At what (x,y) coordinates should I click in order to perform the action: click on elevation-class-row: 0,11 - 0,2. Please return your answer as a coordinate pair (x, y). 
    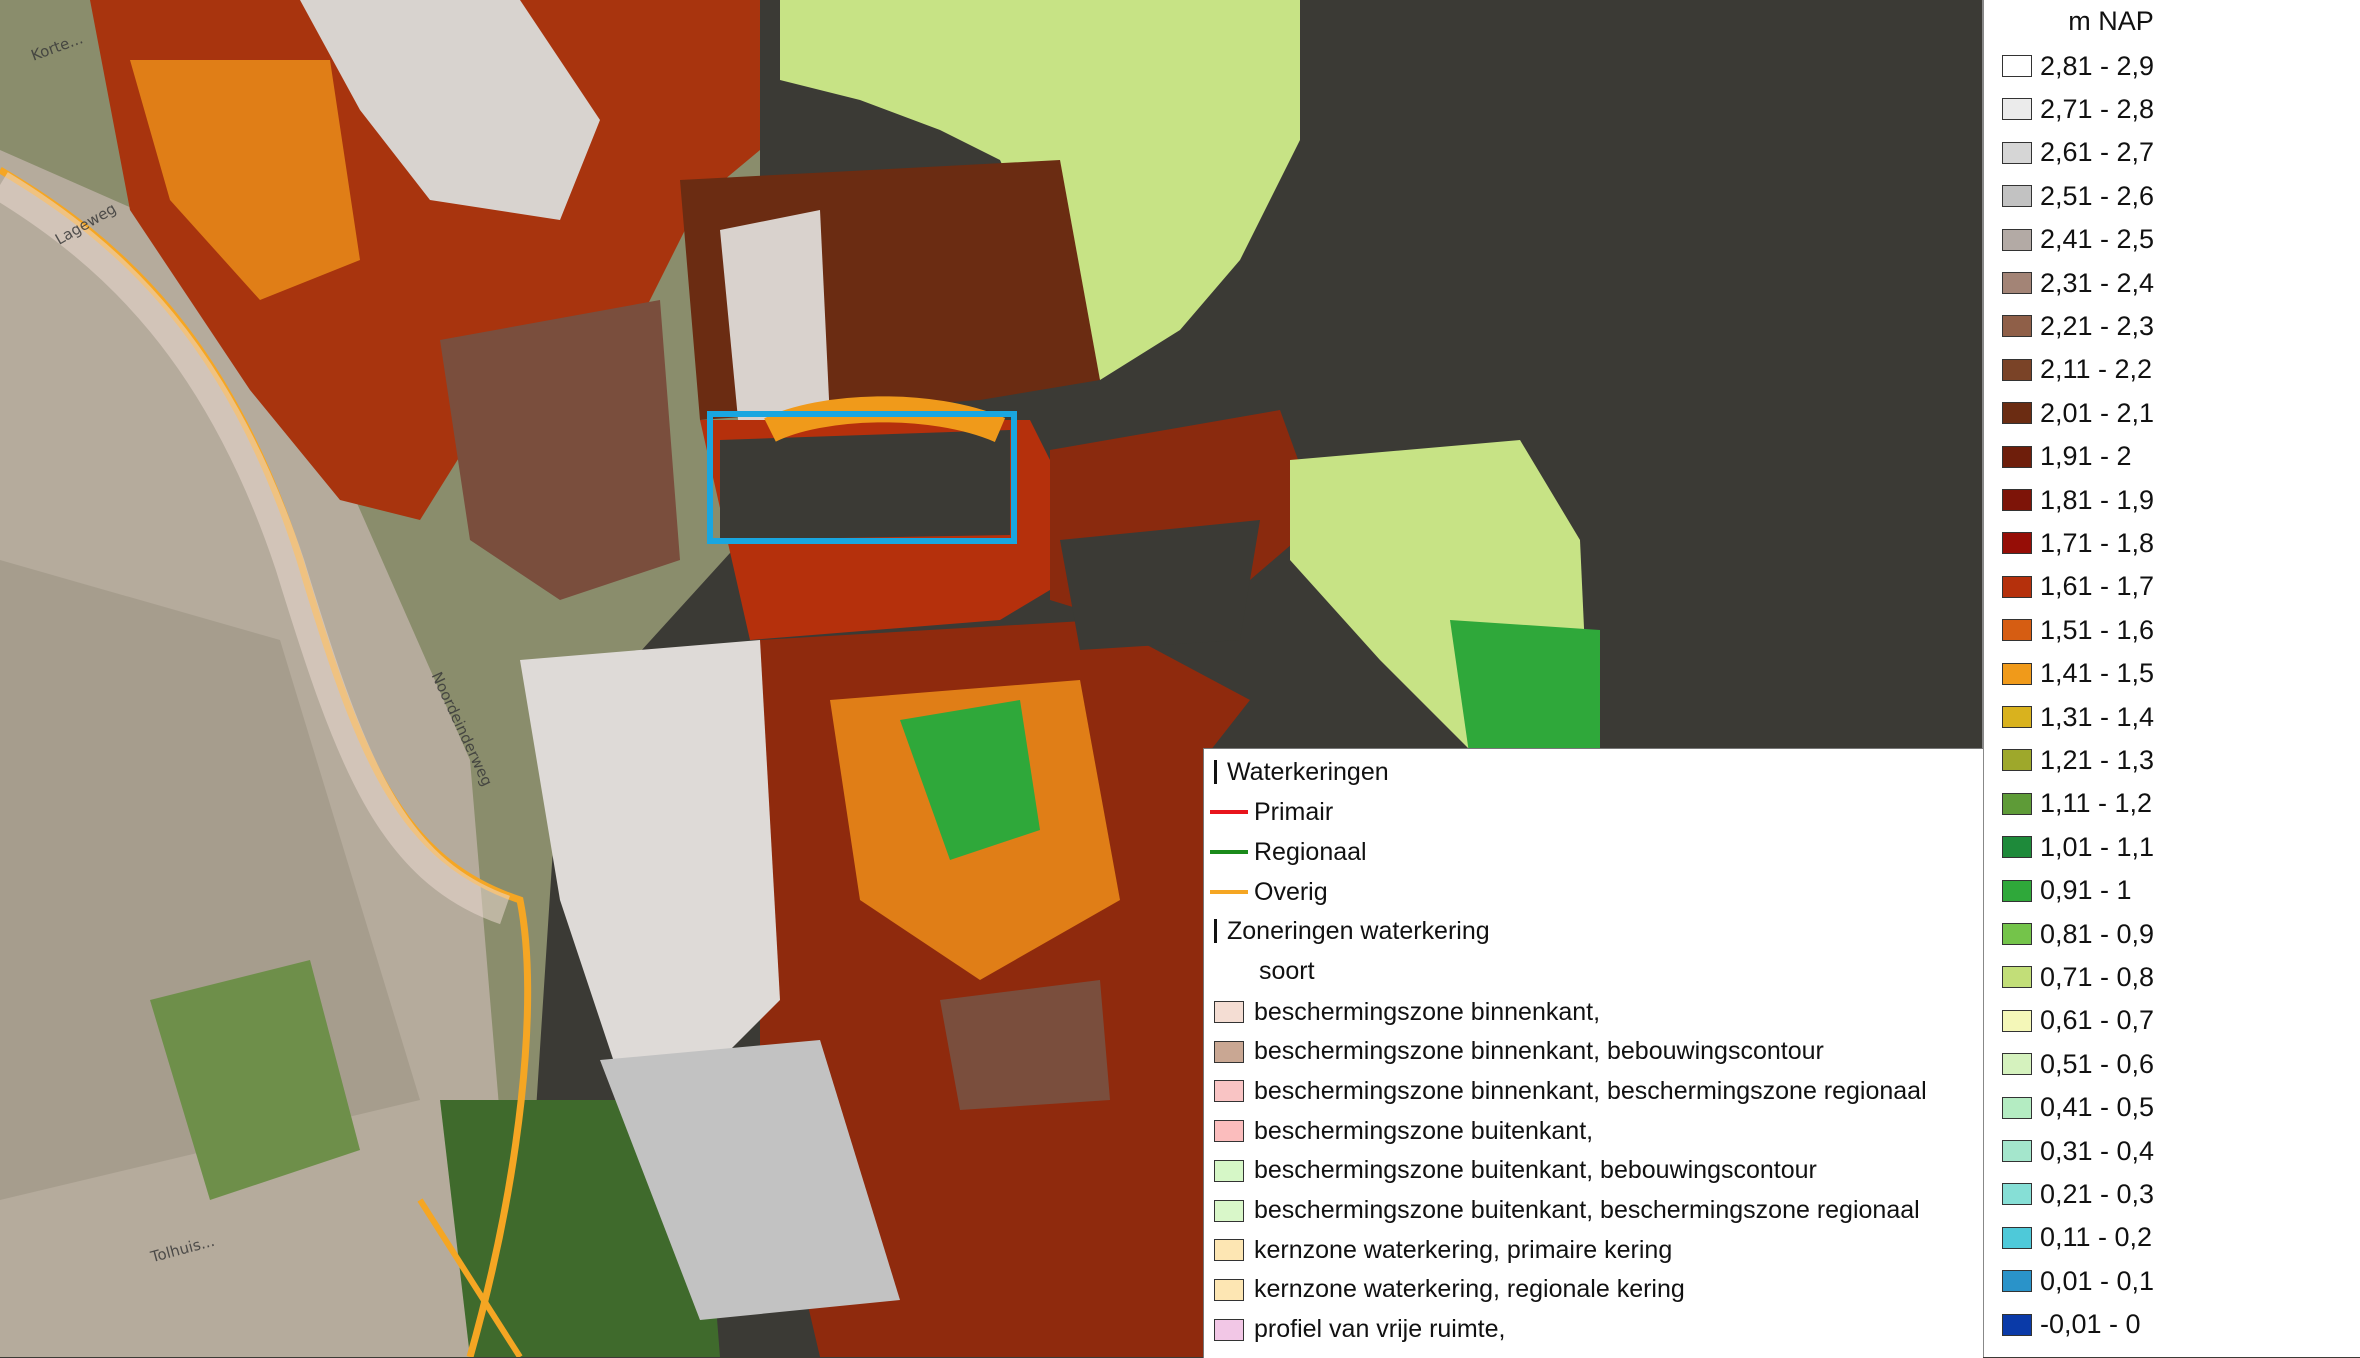
    Looking at the image, I should click on (2077, 1238).